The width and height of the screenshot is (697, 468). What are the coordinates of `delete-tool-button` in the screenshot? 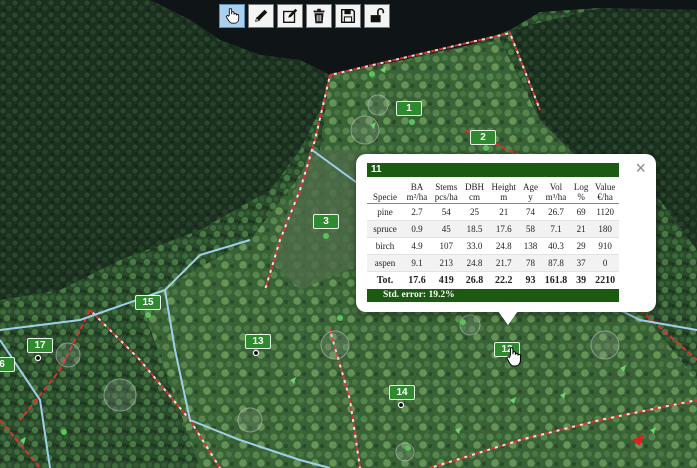 It's located at (319, 16).